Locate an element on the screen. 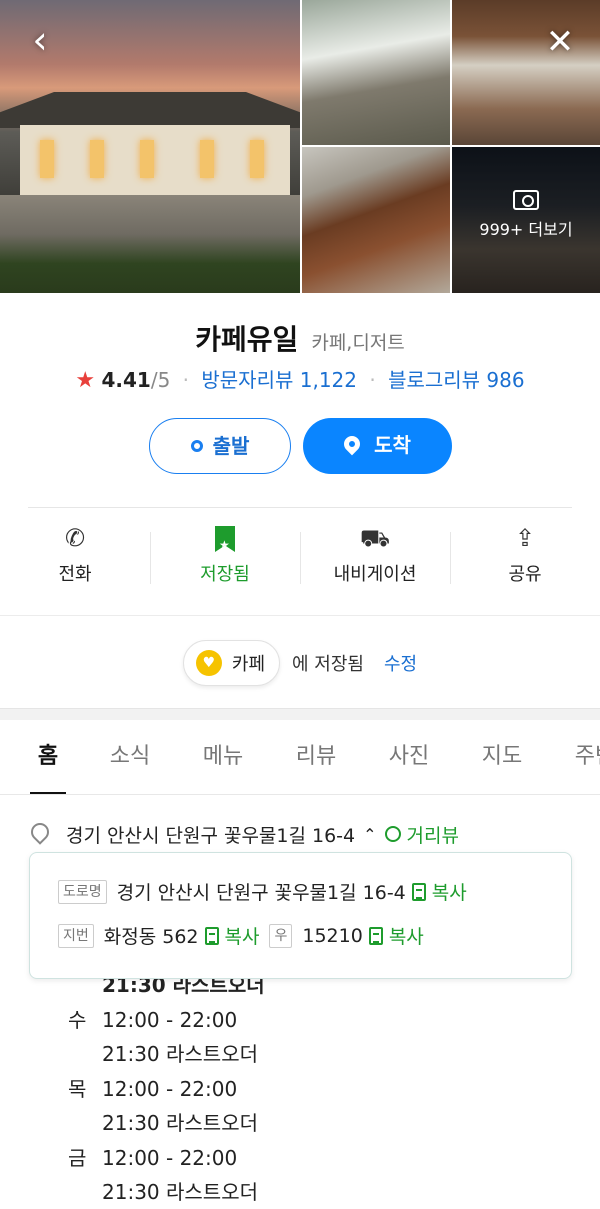  arrive-button: 도착 is located at coordinates (377, 446).